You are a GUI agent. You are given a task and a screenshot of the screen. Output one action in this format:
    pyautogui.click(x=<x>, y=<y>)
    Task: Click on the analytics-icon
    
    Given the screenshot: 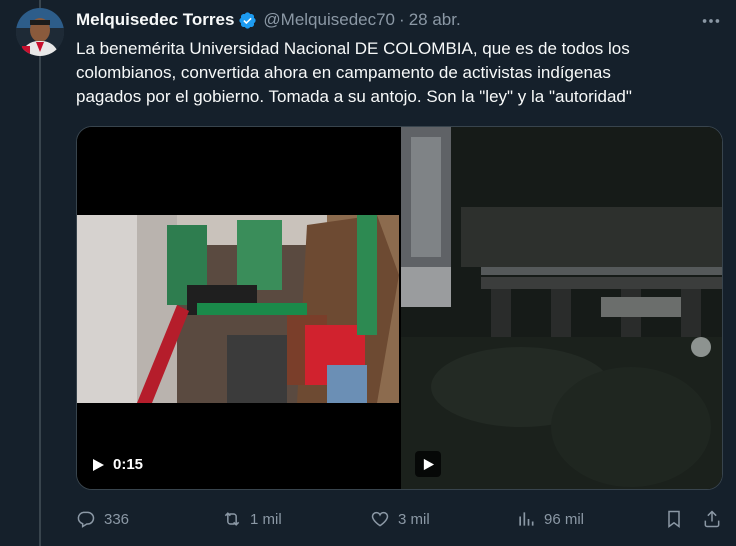 What is the action you would take?
    pyautogui.click(x=526, y=519)
    